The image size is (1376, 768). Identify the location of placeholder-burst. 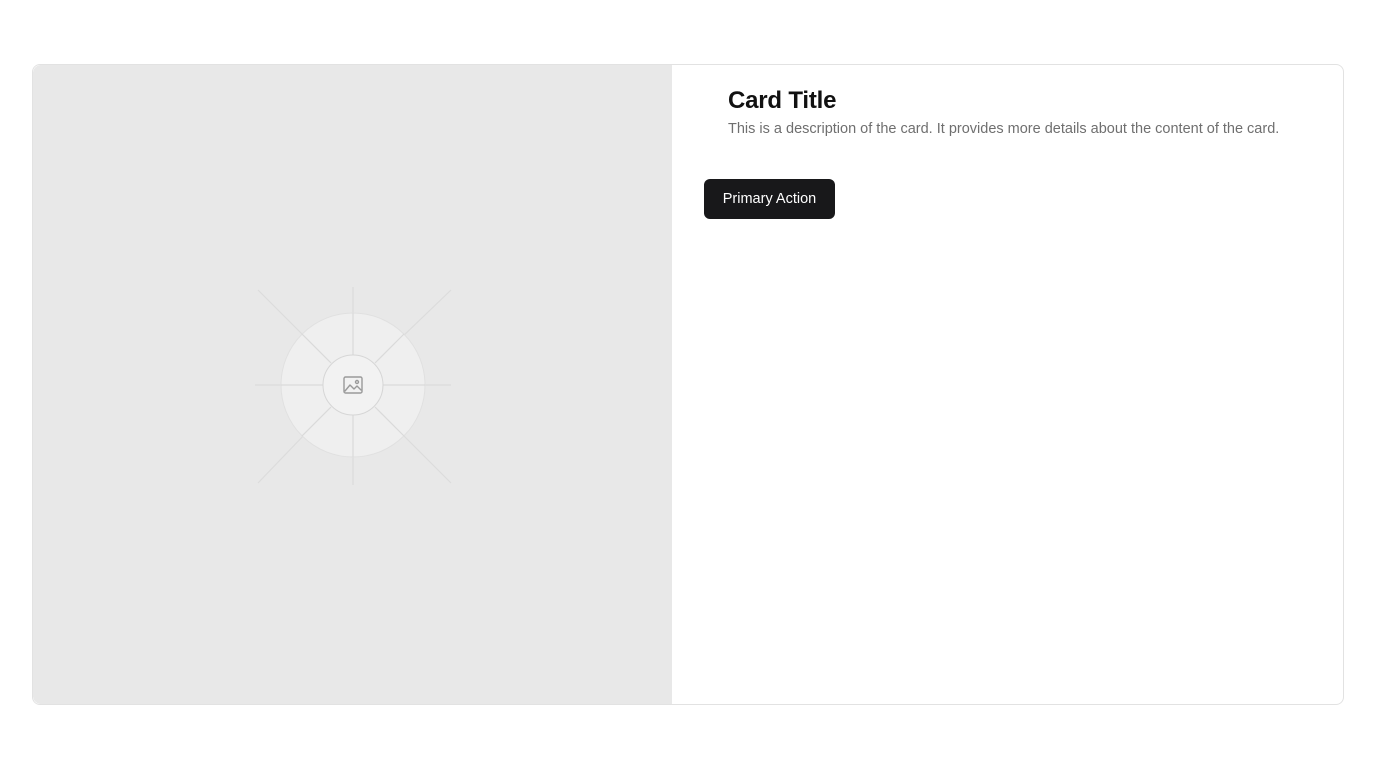
(353, 386).